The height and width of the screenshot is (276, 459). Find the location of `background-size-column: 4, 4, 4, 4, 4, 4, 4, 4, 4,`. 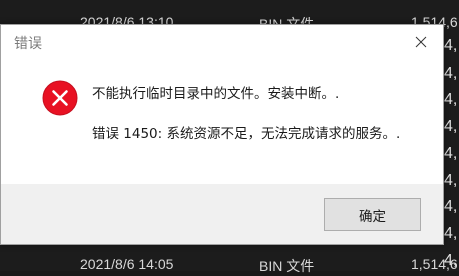

background-size-column: 4, 4, 4, 4, 4, 4, 4, 4, 4, is located at coordinates (451, 135).